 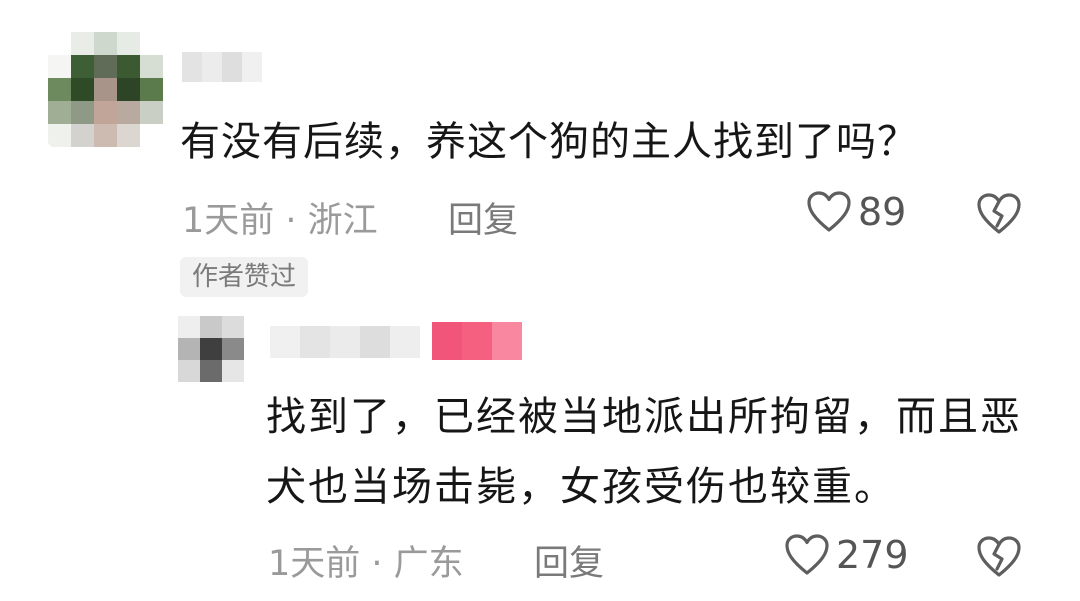 I want to click on reply-time-location: 1天前 · 广东, so click(x=366, y=564).